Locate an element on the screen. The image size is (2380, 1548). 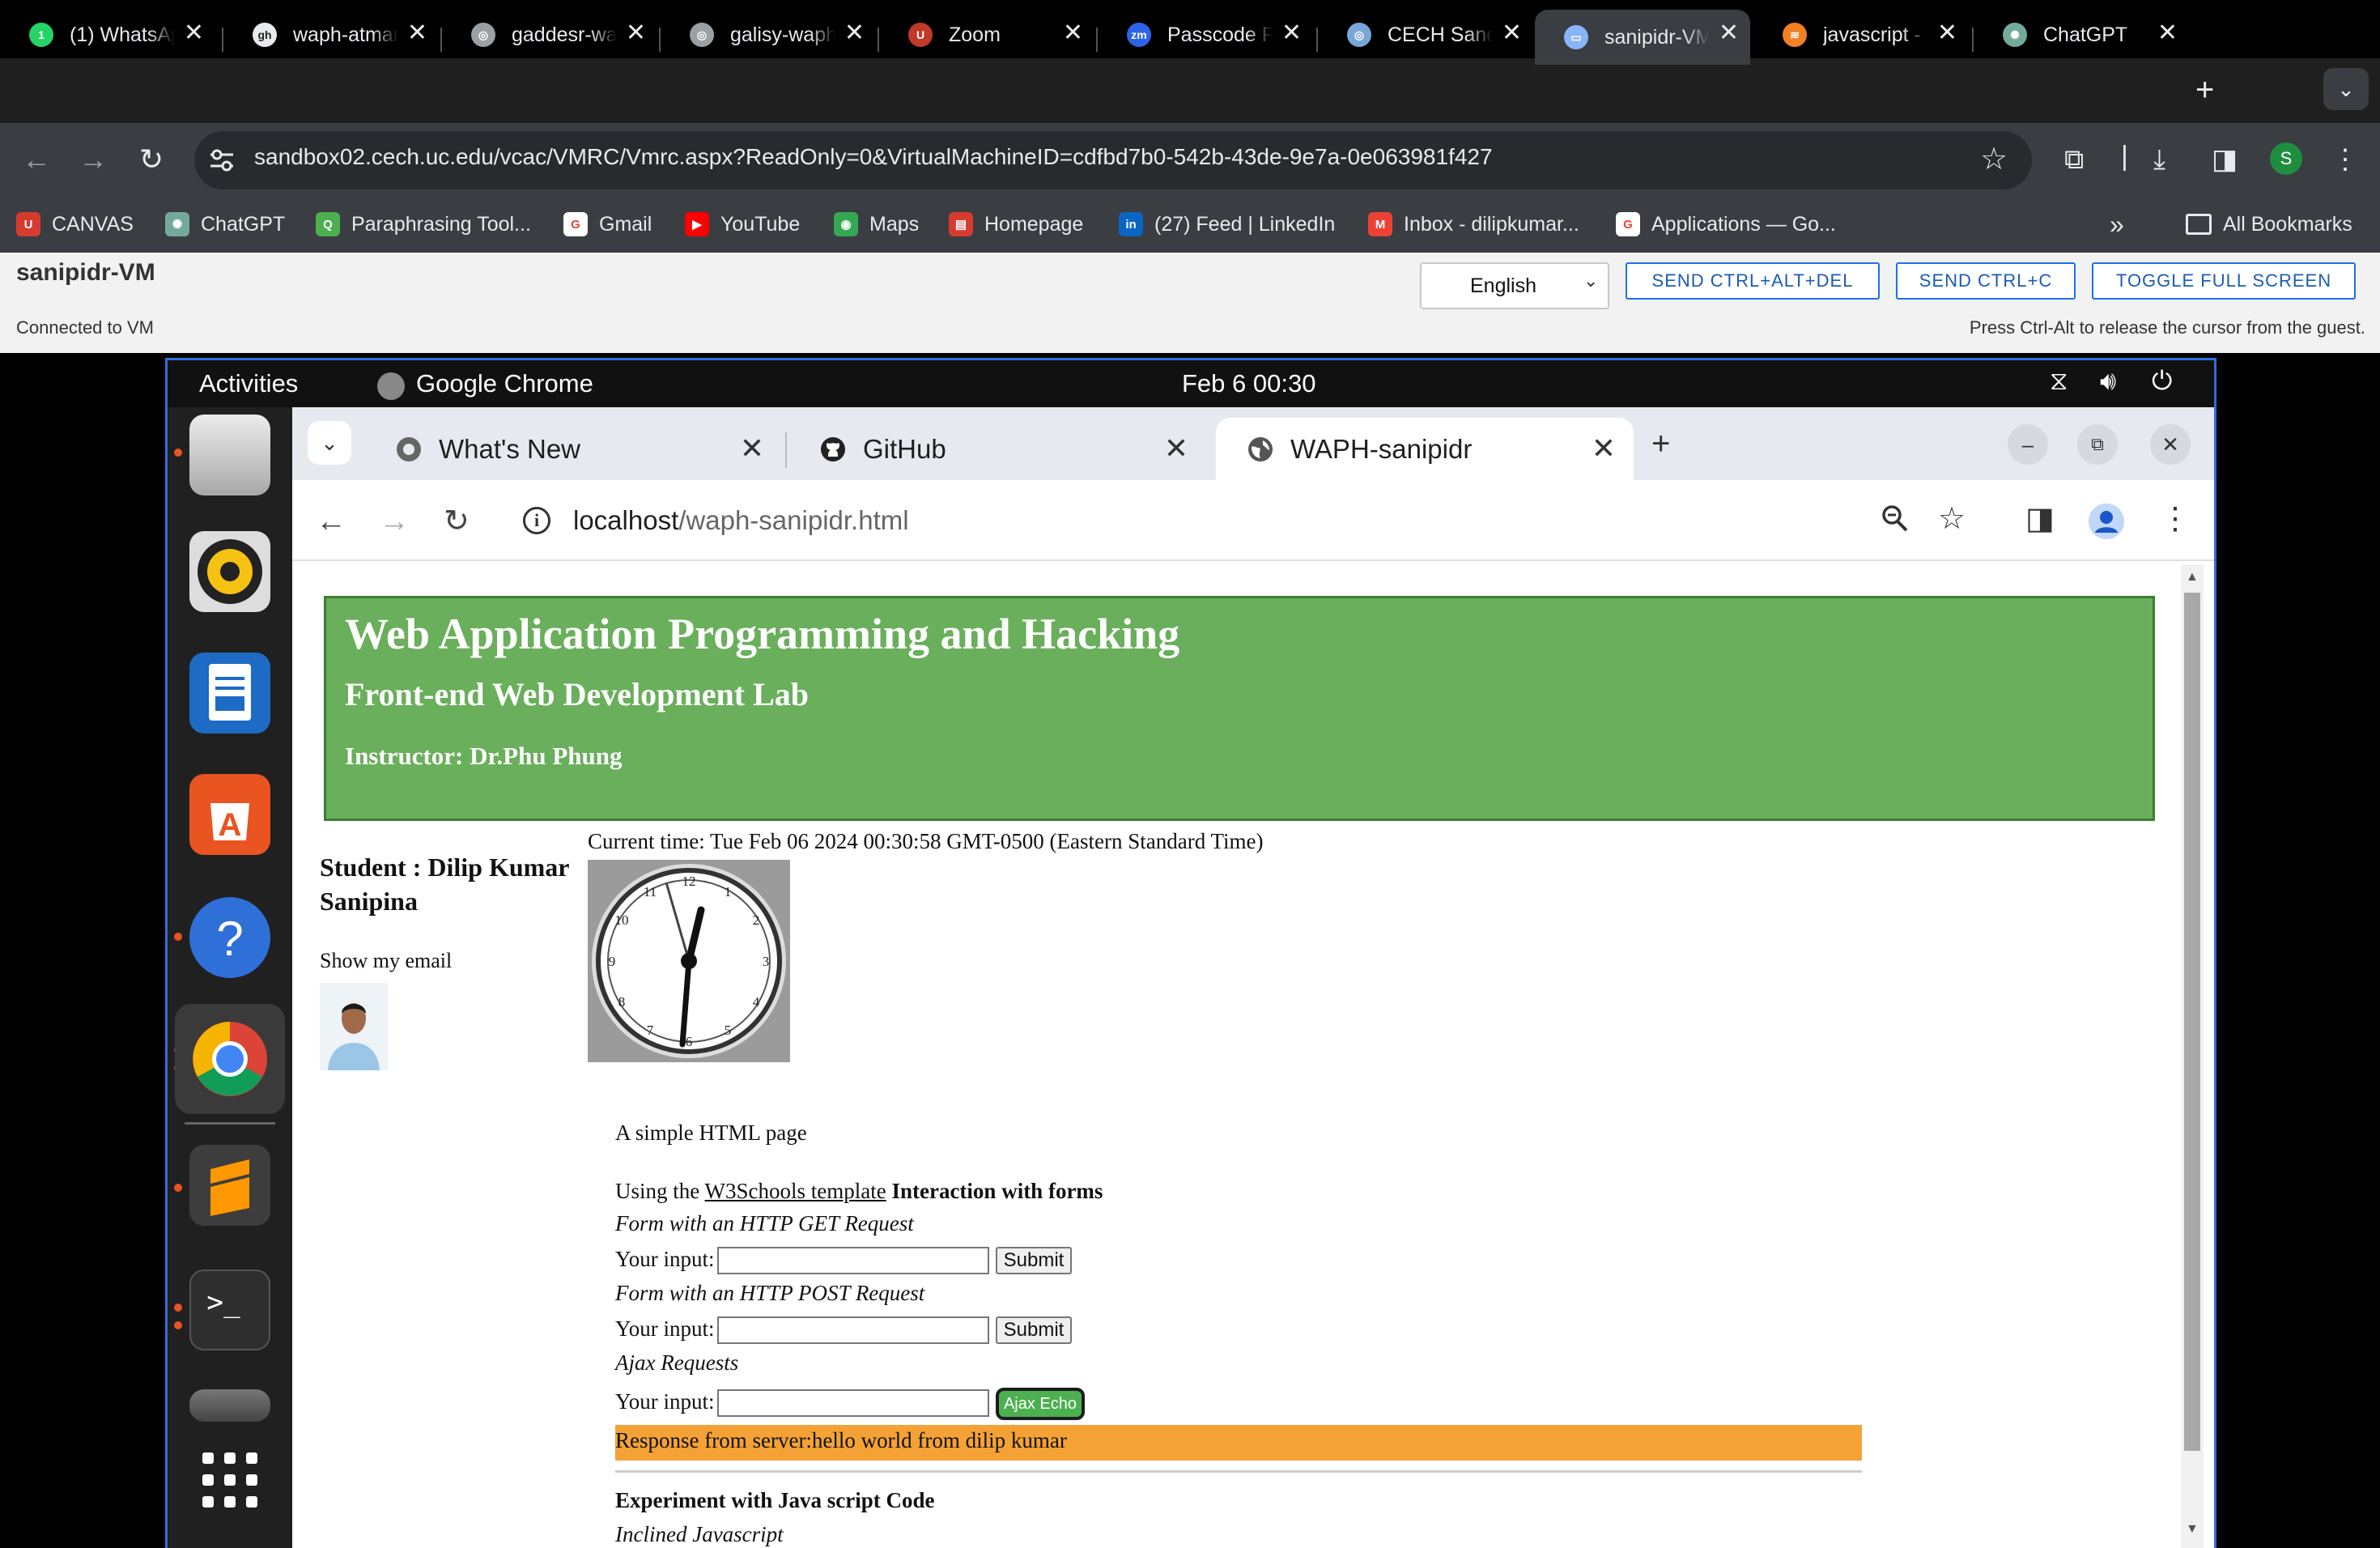
all-bookmarks-button: All Bookmarks is located at coordinates (2269, 224).